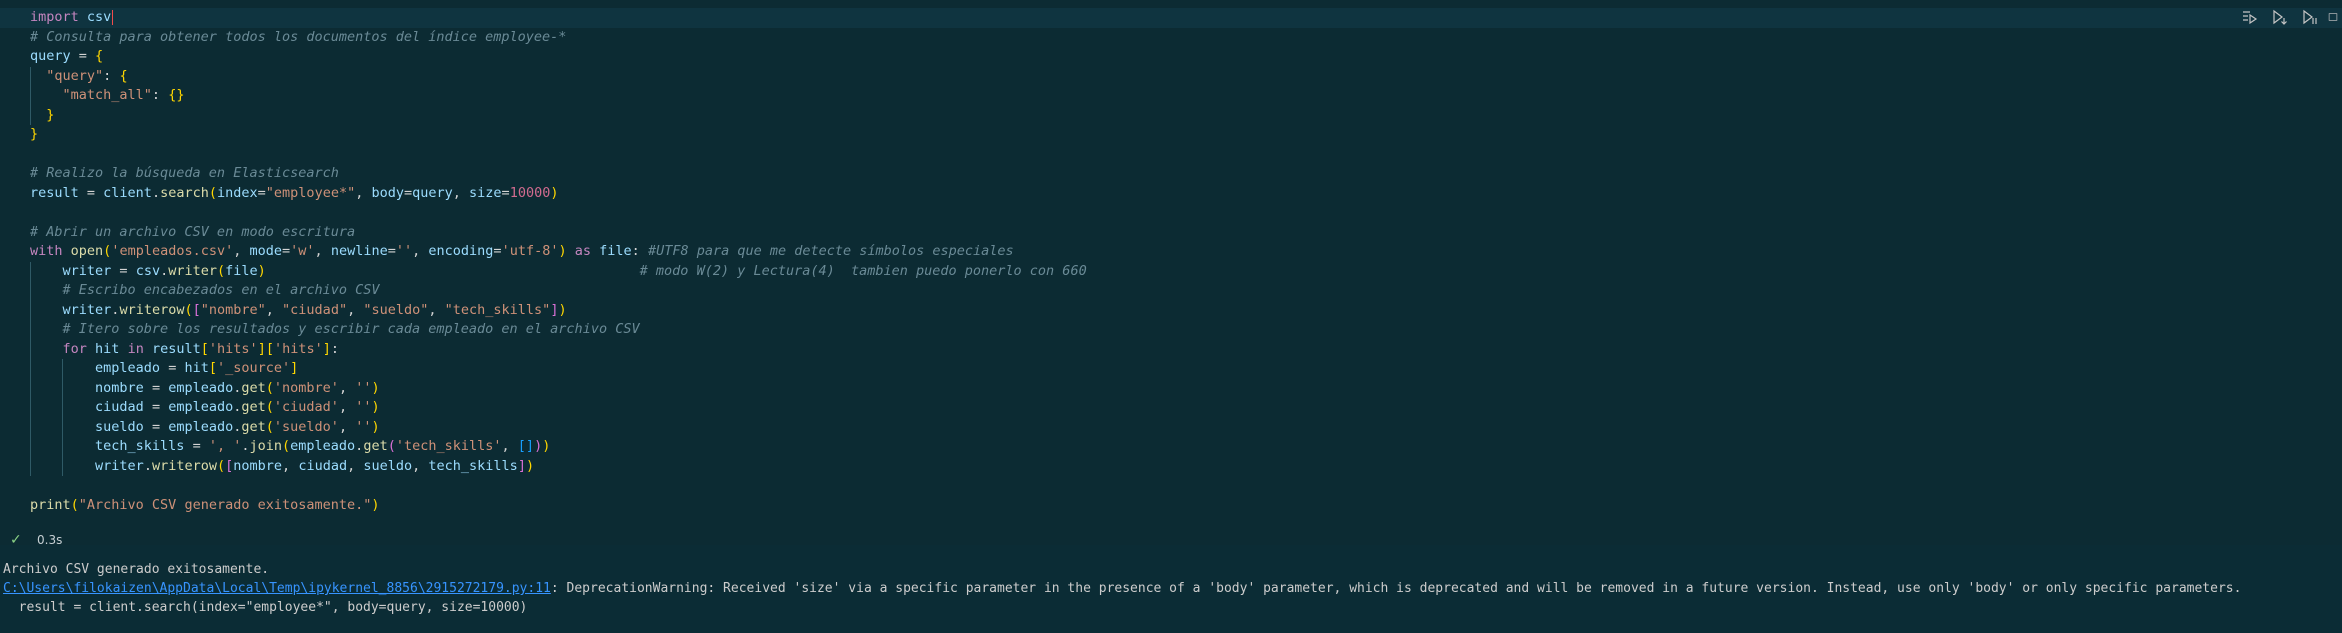 Image resolution: width=2342 pixels, height=633 pixels. I want to click on code-text: empleado = hit['_source'], so click(197, 368).